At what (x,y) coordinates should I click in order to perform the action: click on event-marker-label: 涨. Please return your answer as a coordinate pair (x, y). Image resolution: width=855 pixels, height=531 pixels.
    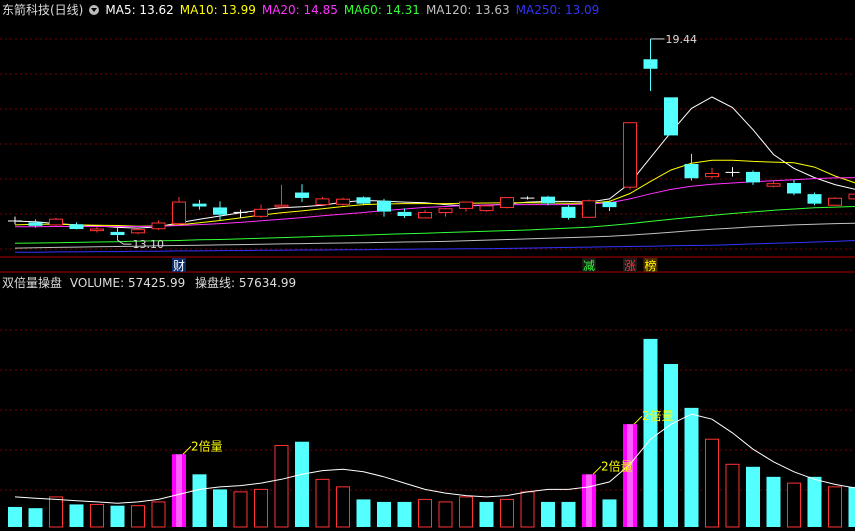
    Looking at the image, I should click on (630, 265).